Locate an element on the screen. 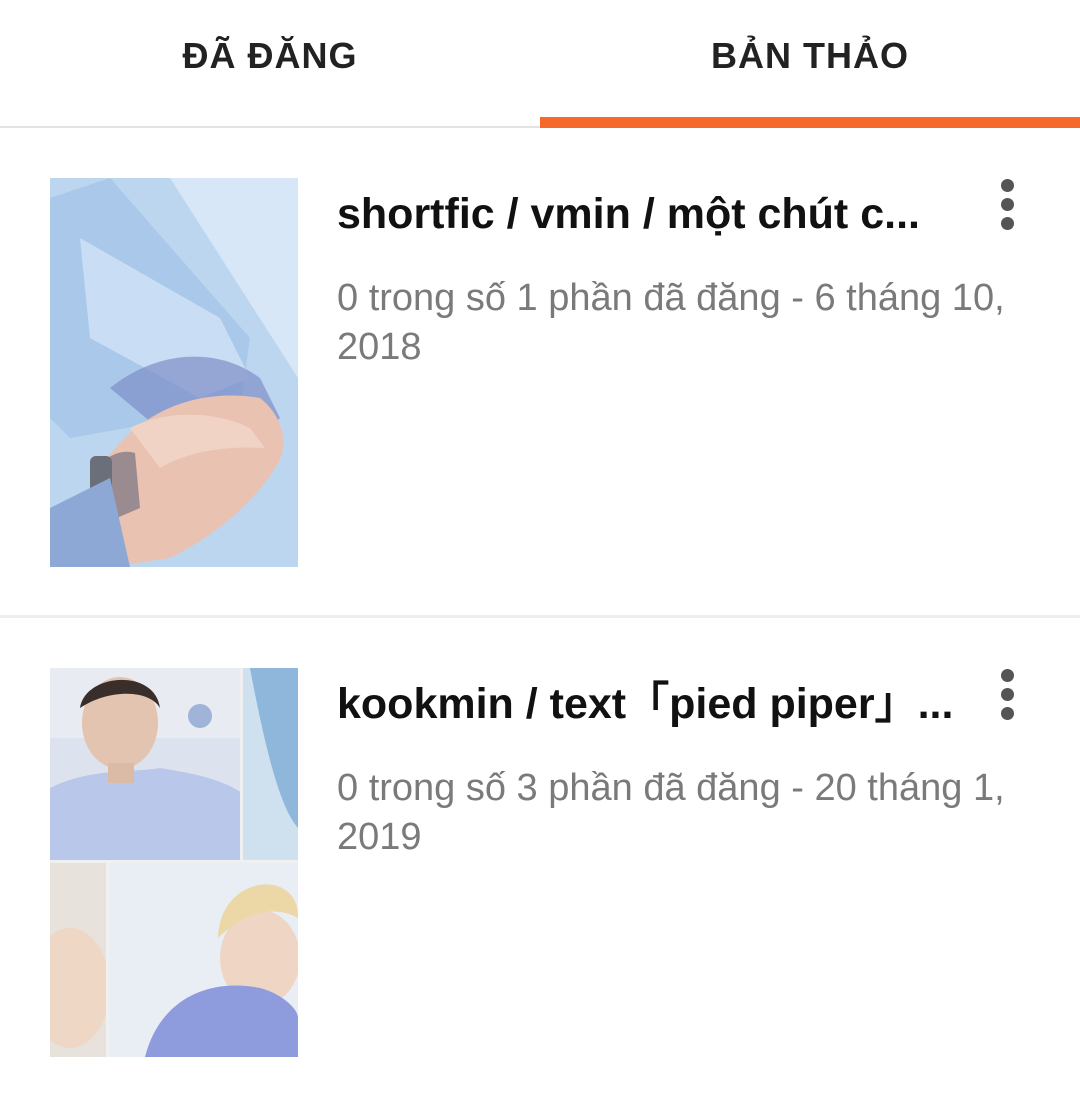 This screenshot has width=1080, height=1104. tab-drafts: BẢN THẢO is located at coordinates (810, 64).